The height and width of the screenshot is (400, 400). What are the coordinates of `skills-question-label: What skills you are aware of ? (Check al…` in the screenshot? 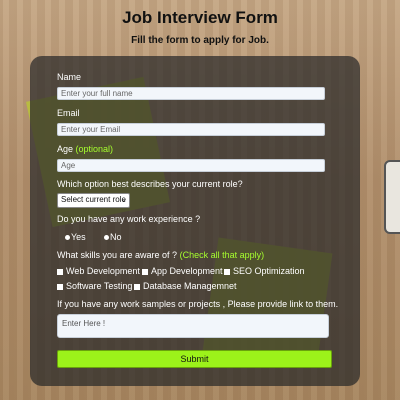 It's located at (160, 255).